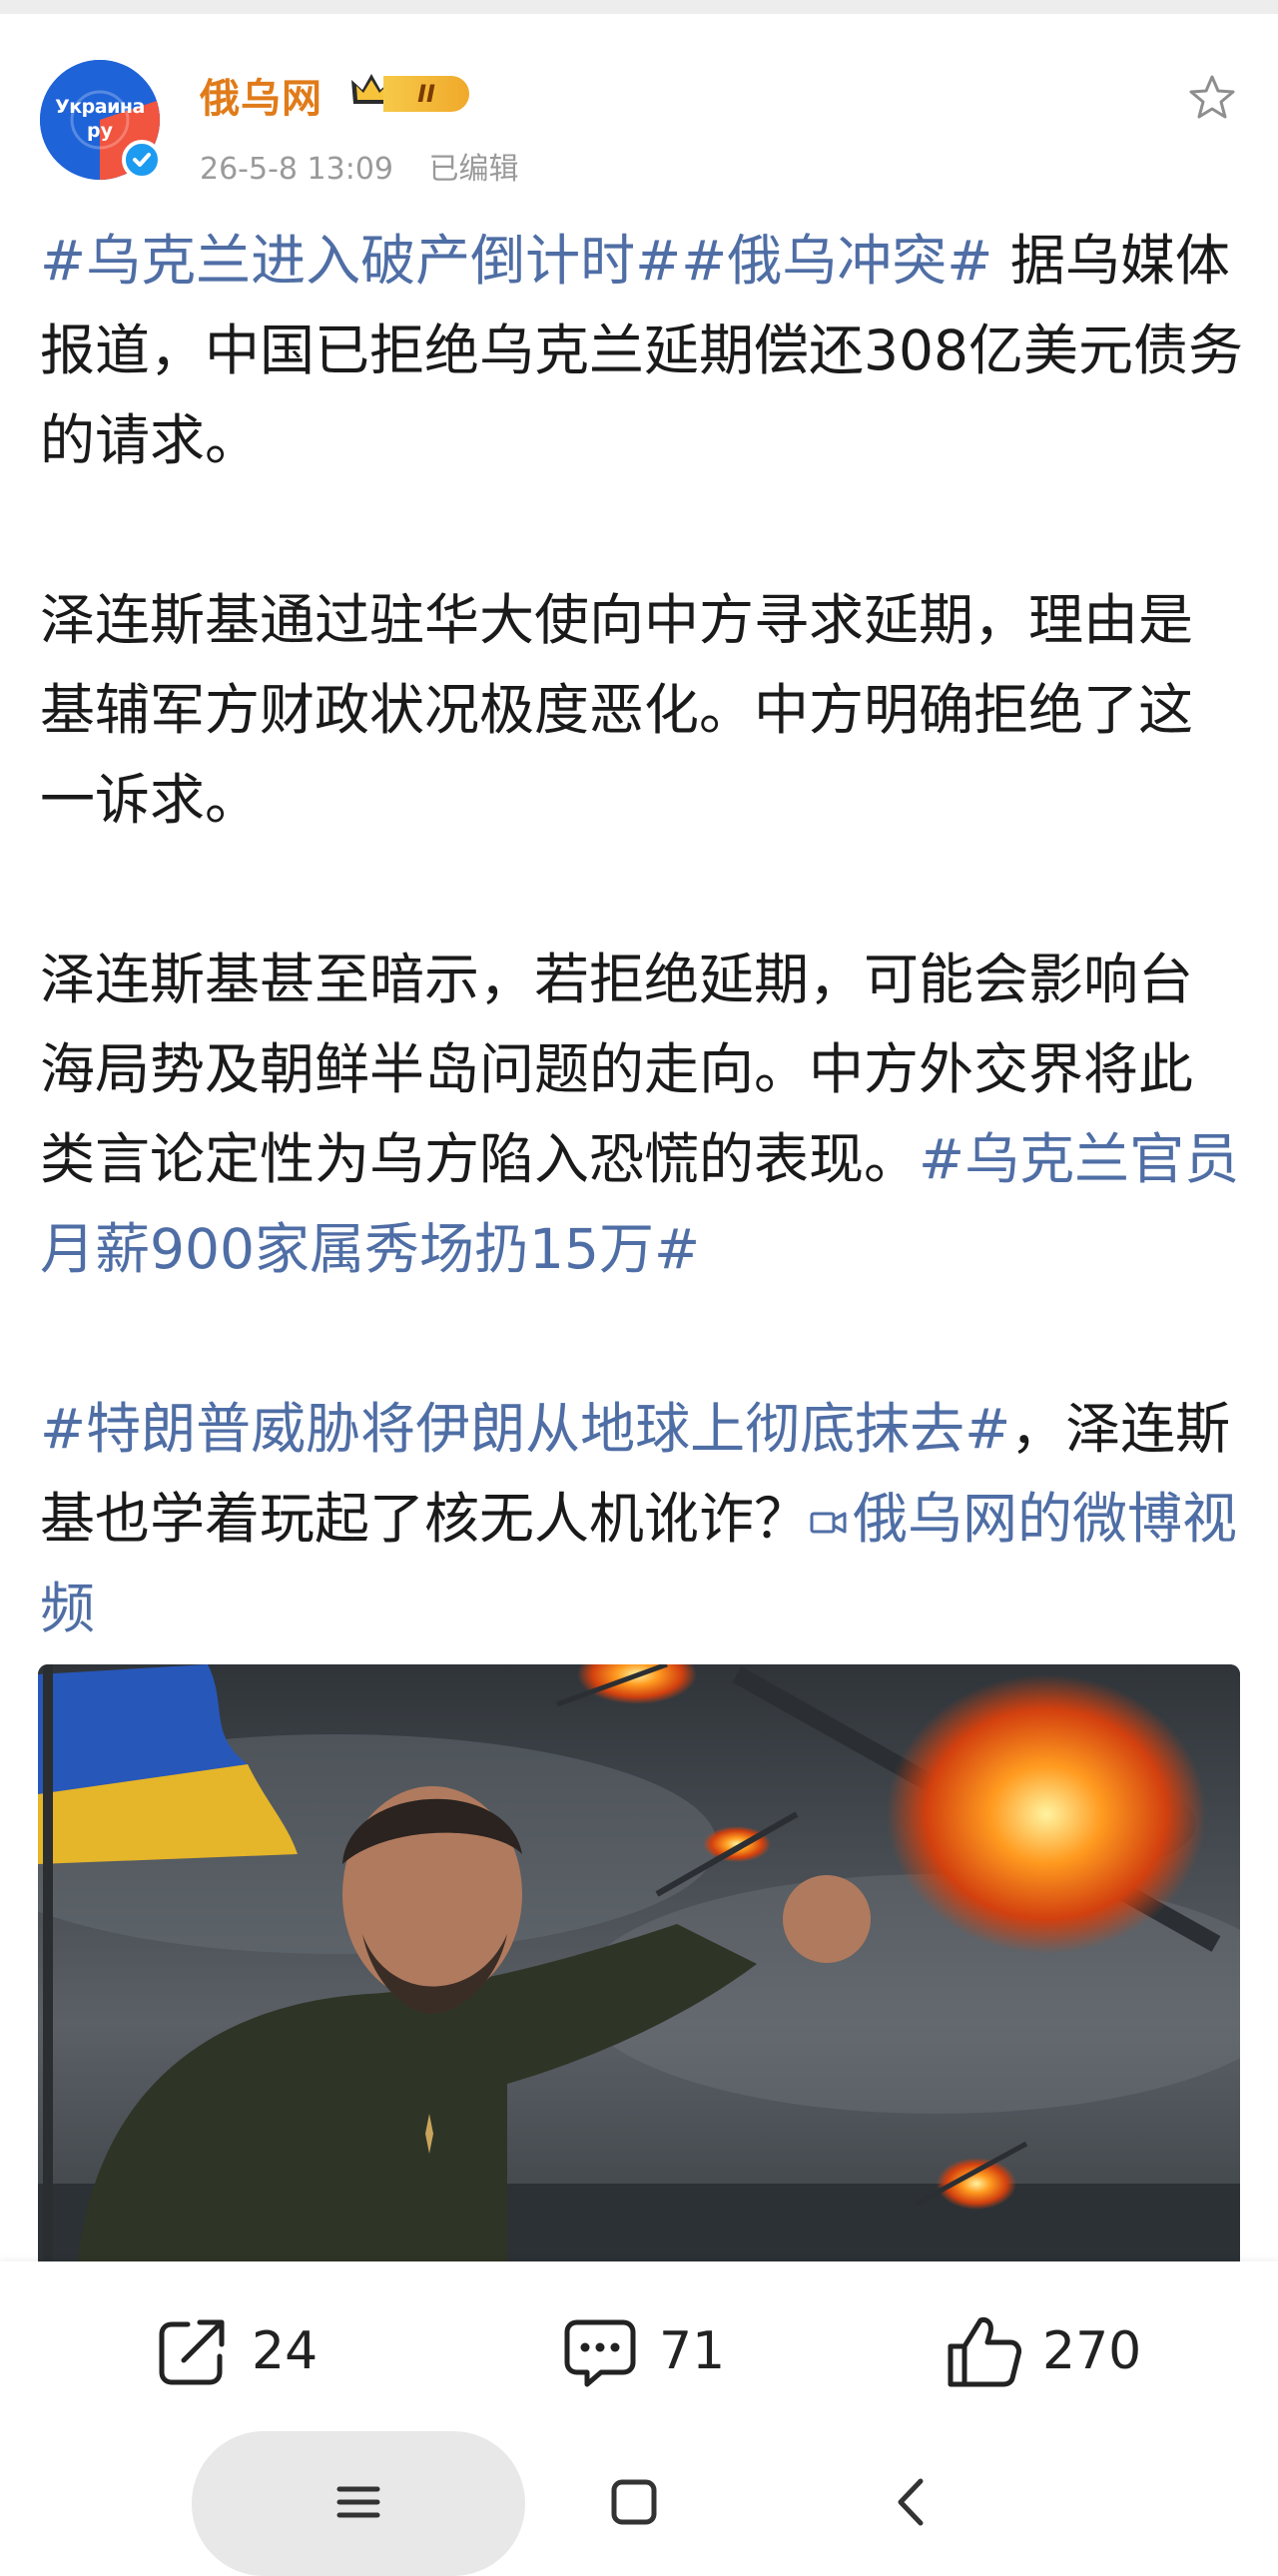 This screenshot has width=1278, height=2576. I want to click on share-icon, so click(192, 2352).